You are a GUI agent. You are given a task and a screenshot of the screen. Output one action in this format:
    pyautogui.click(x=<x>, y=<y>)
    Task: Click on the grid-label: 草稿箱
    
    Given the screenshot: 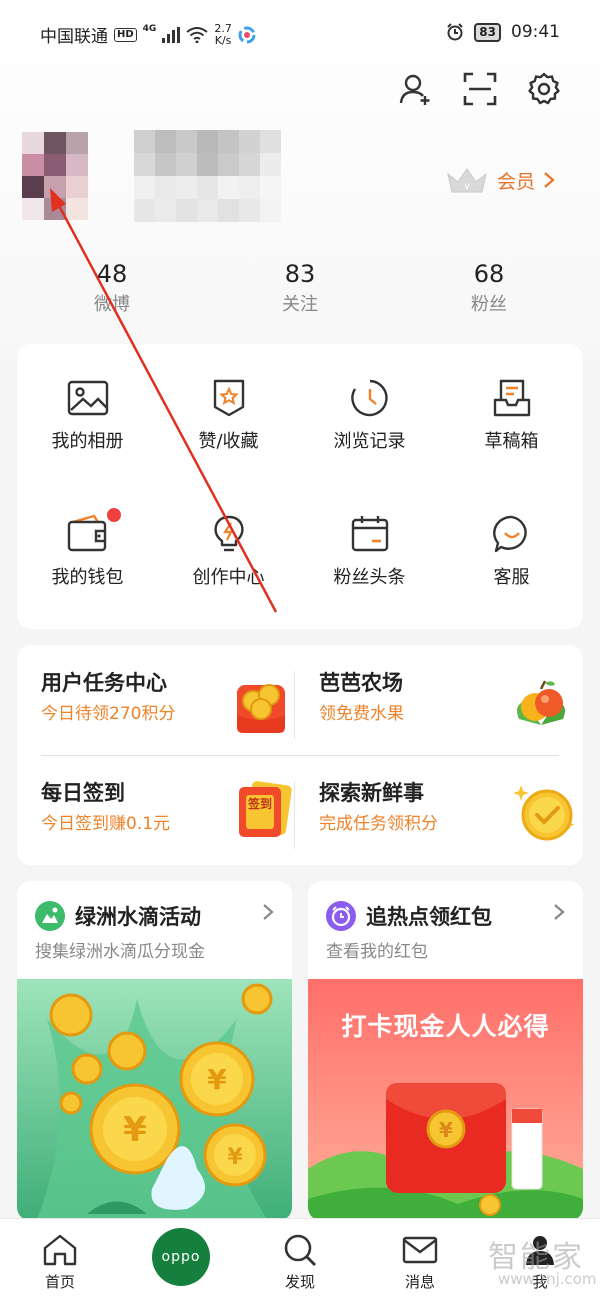 What is the action you would take?
    pyautogui.click(x=511, y=441)
    